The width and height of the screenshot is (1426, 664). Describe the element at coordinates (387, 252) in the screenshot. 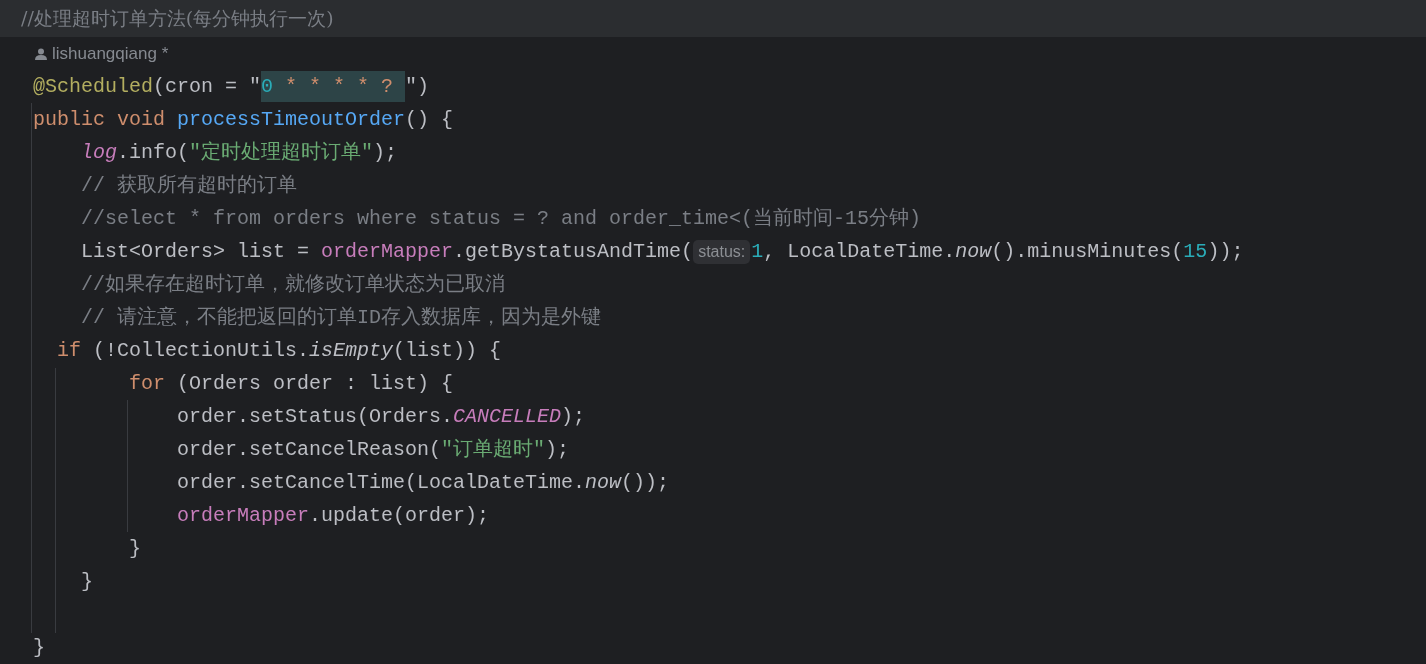

I see `code-line: List<Orders> list = orderMapper.getBystatusAndTime(` at that location.